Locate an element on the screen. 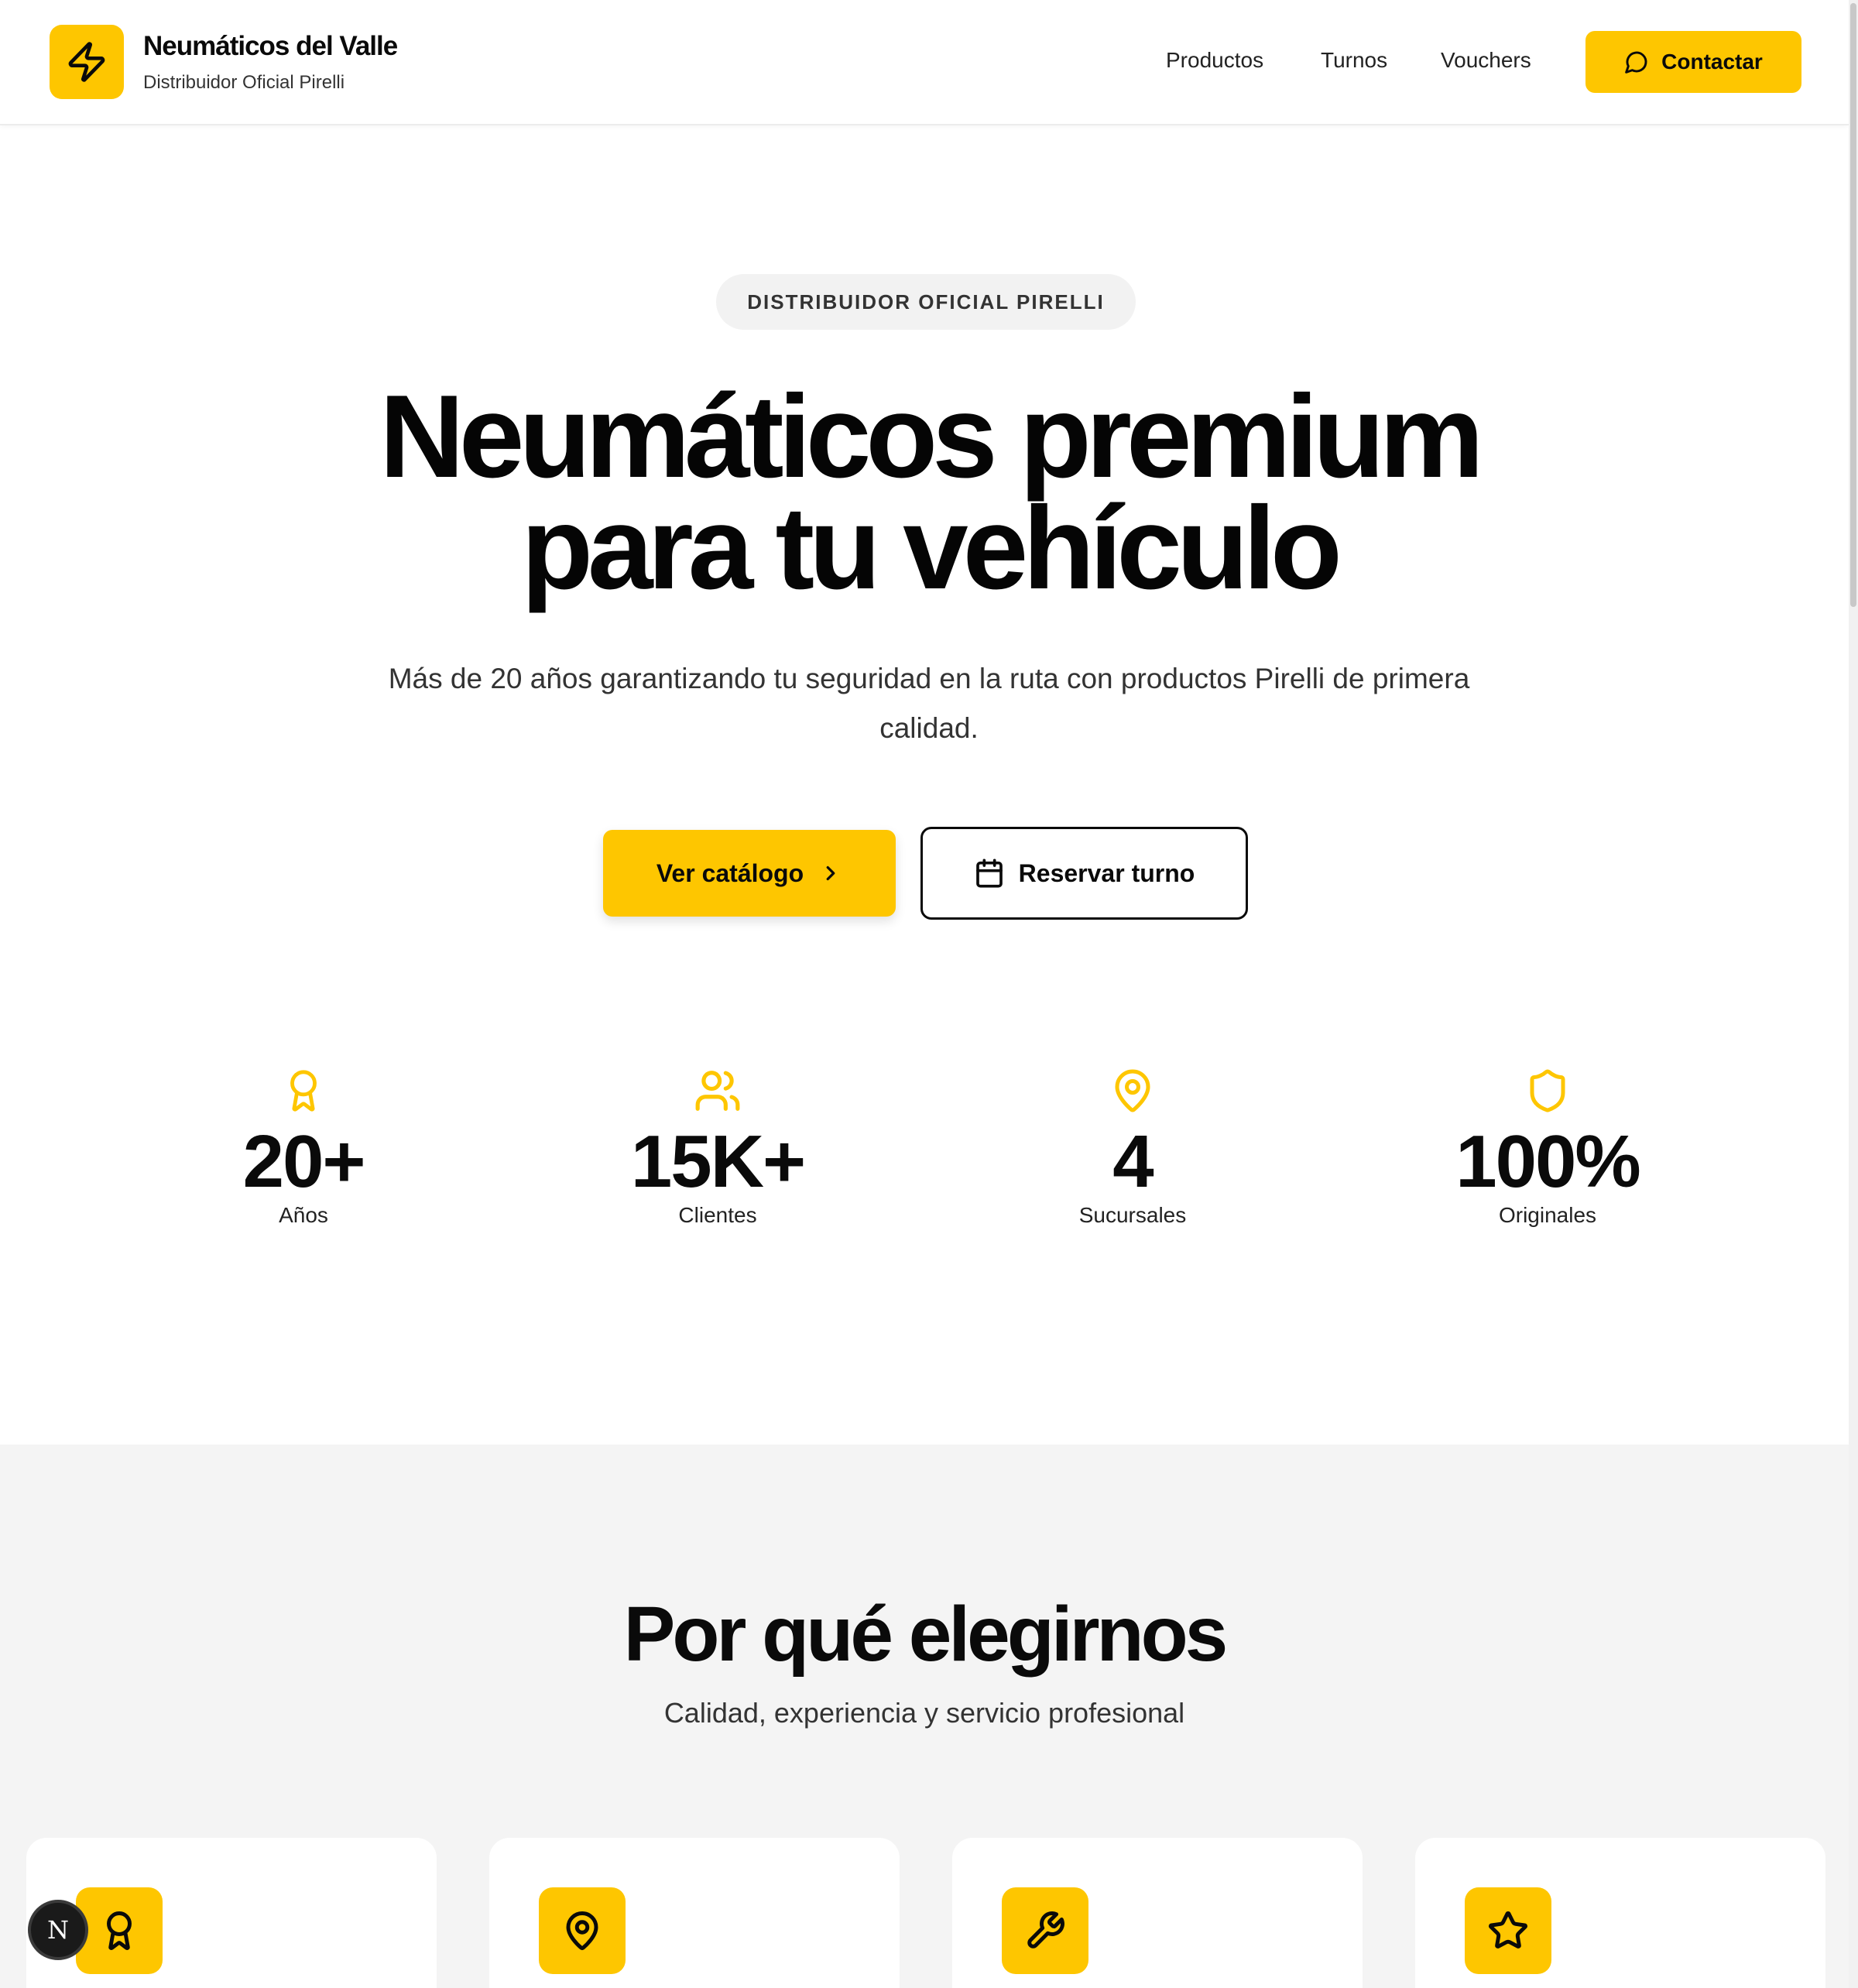 The image size is (1858, 1988). catalog-button: Ver catálogo is located at coordinates (750, 874).